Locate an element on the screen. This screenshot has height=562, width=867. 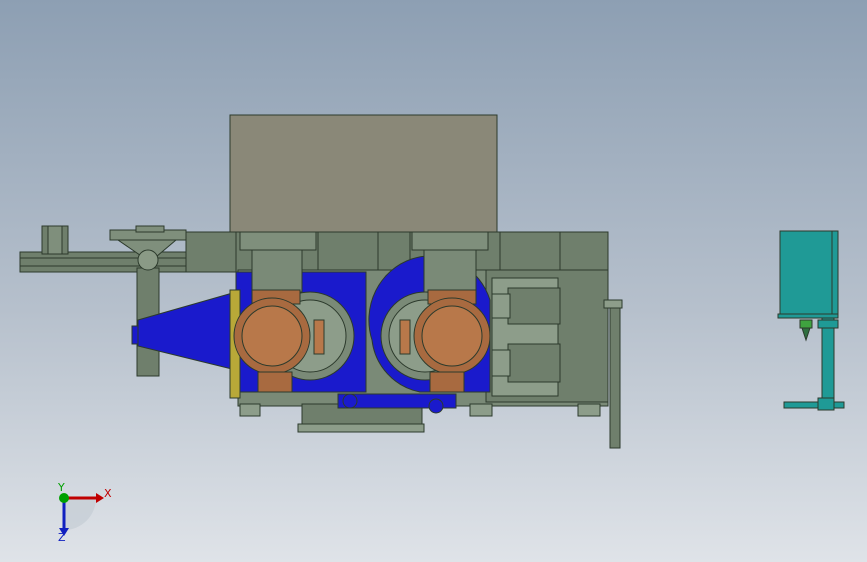
y-axis-label: Y is located at coordinates (61, 487).